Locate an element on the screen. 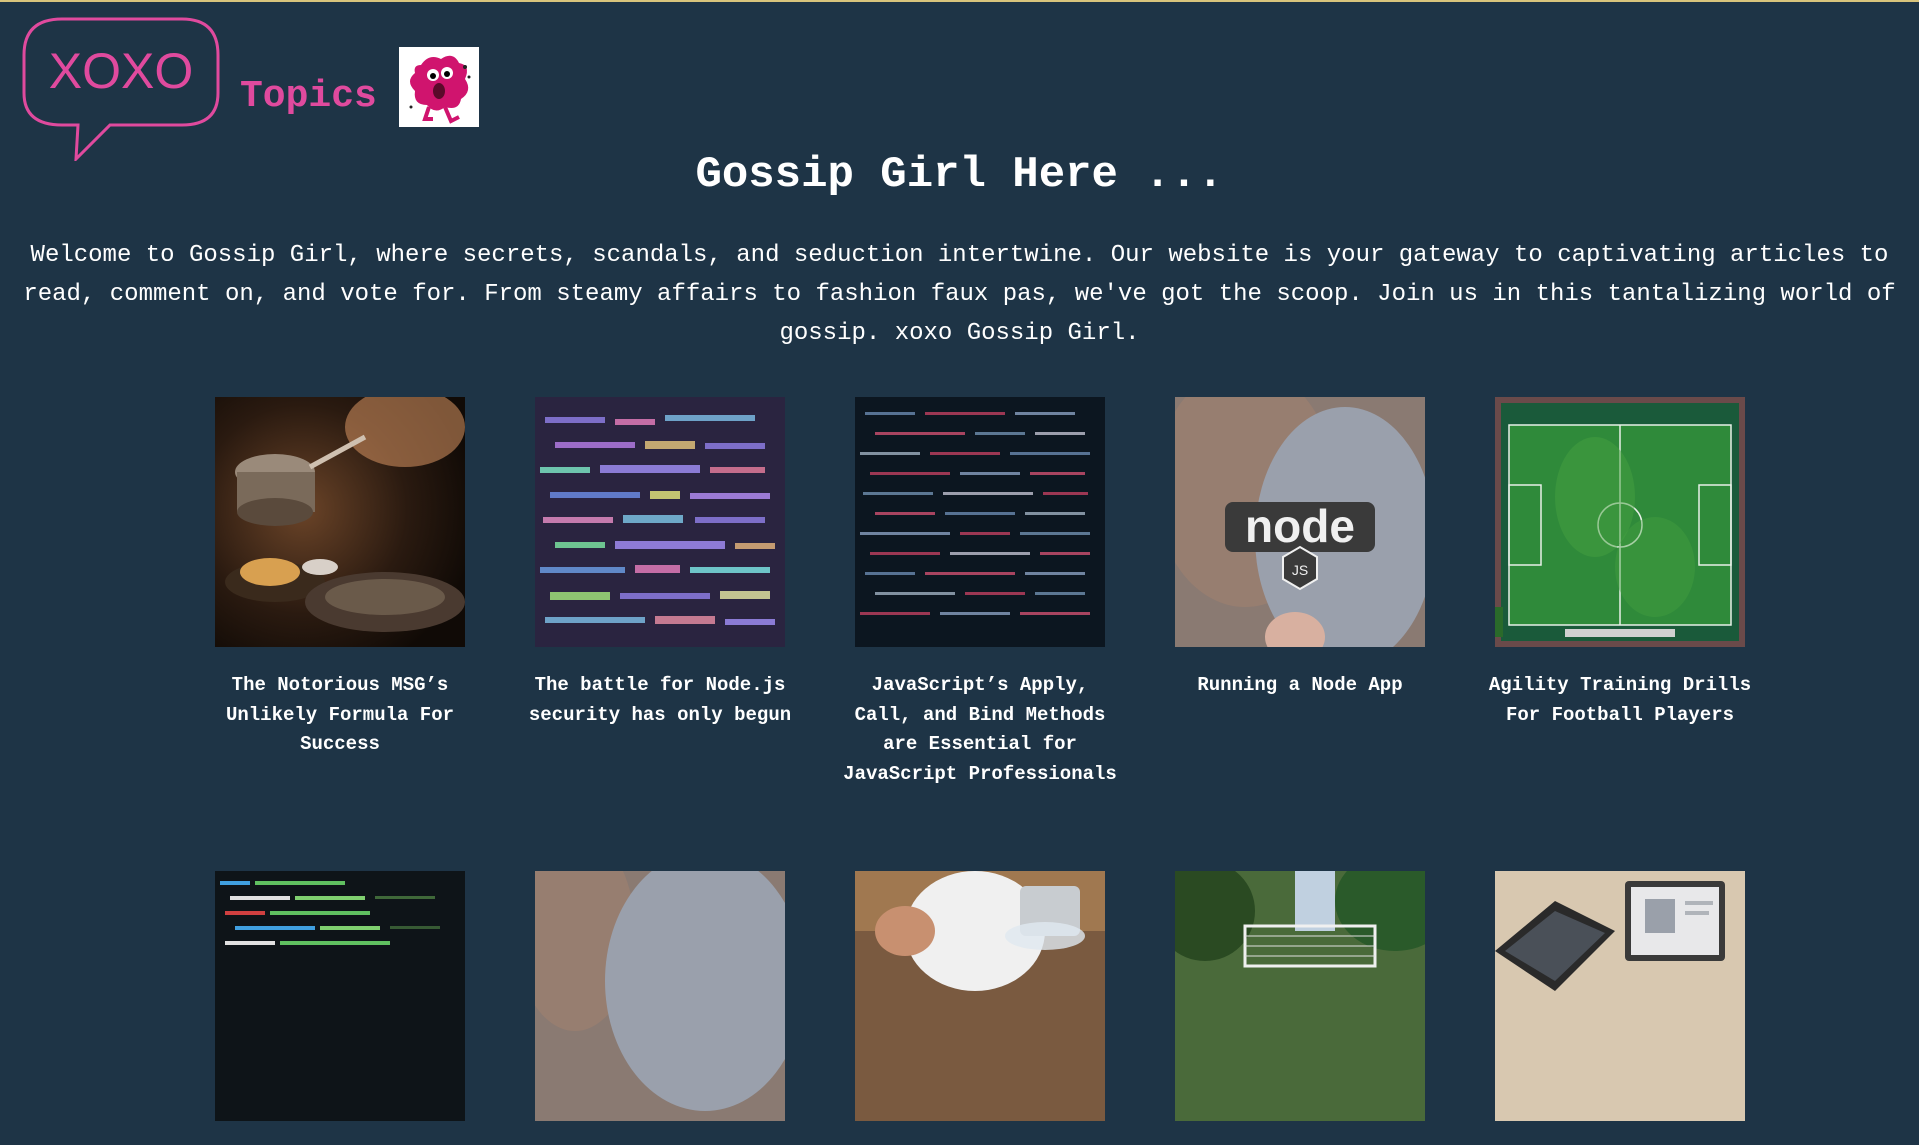 The image size is (1919, 1145). site-header: XOXO Topics is located at coordinates (252, 90).